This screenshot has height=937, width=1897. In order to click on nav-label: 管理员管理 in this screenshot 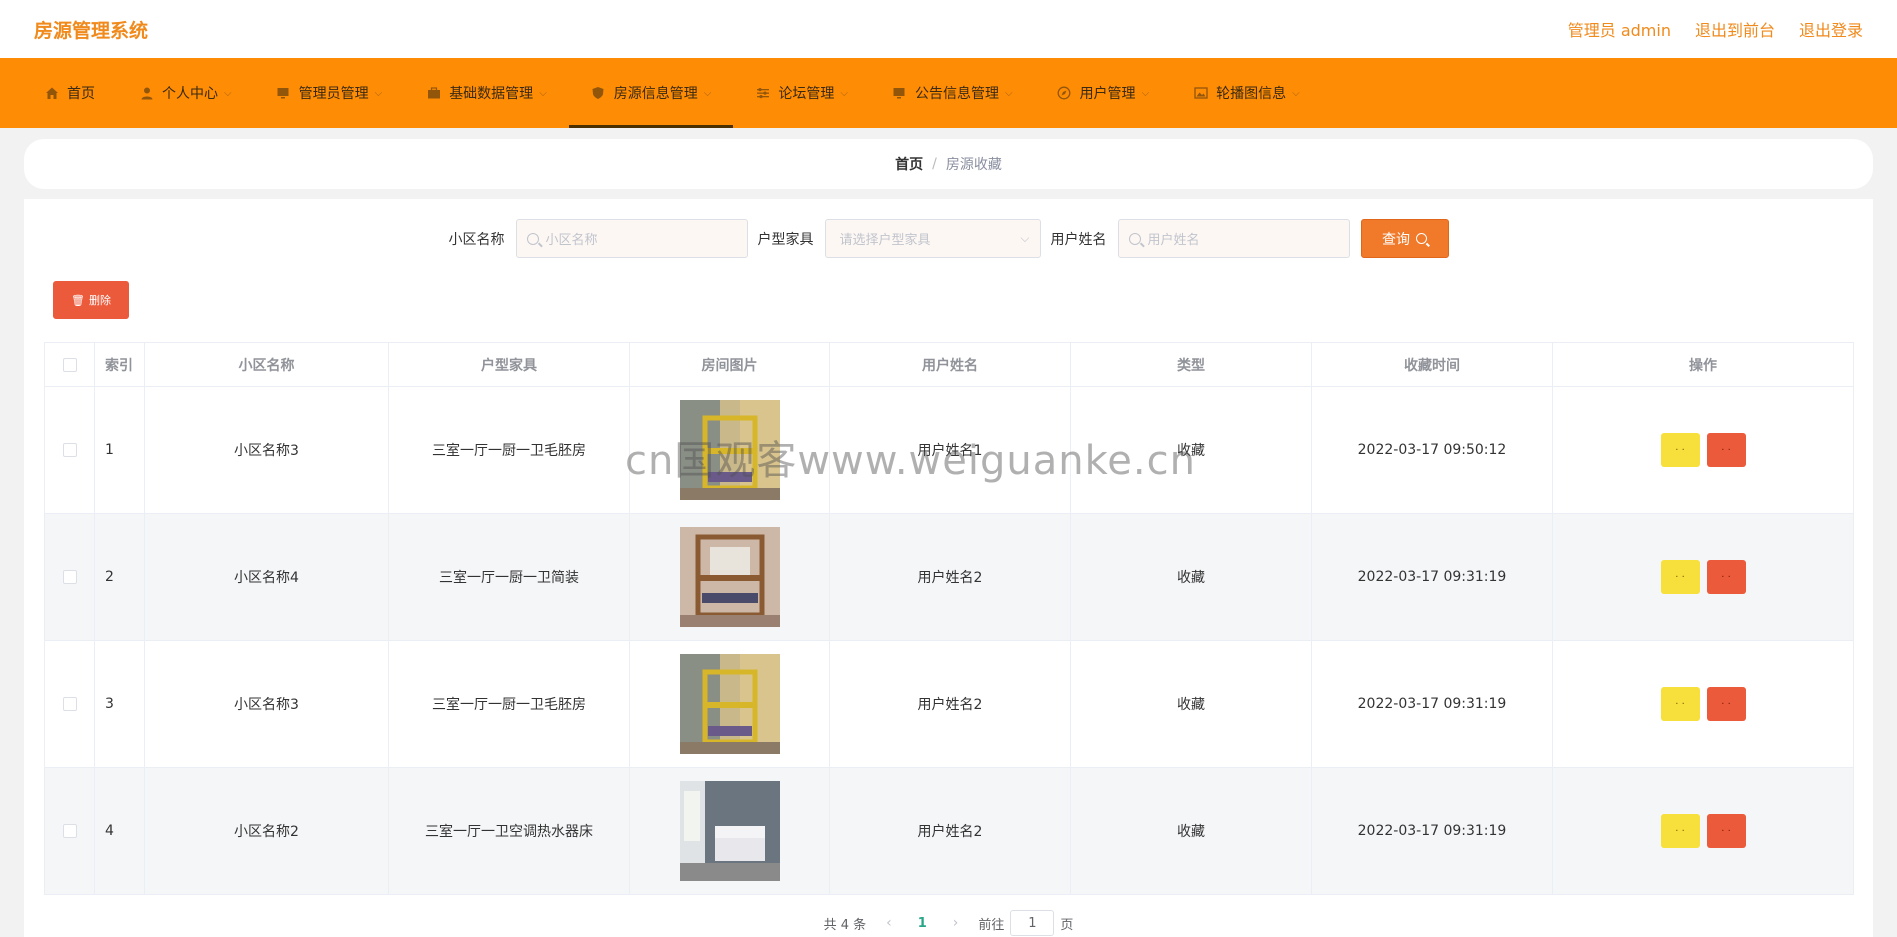, I will do `click(333, 94)`.